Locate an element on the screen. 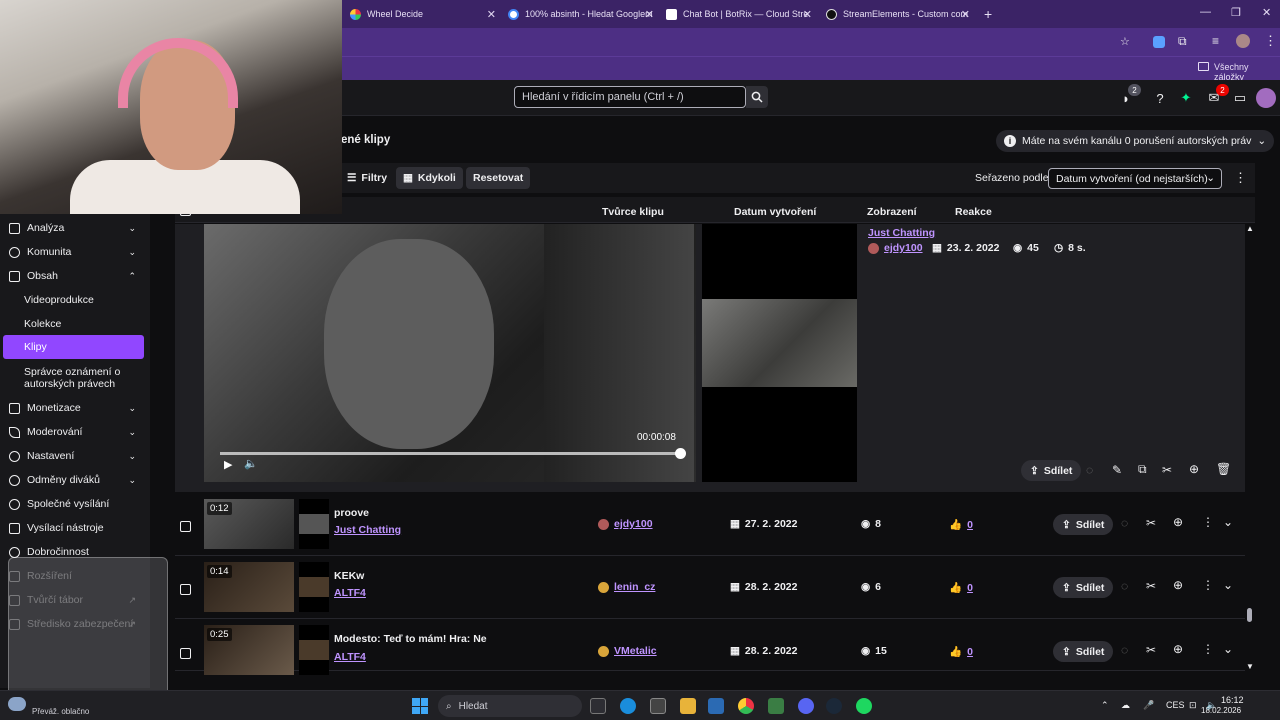 This screenshot has width=1280, height=720. sidebar-item-video-producer: Videoprodukce is located at coordinates (59, 300).